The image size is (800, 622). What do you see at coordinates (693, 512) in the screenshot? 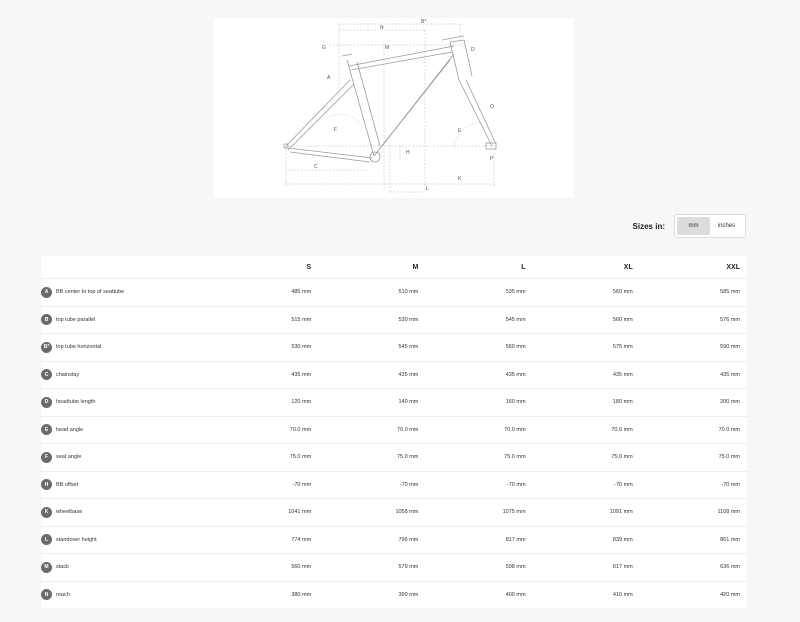
I see `measurement-value: 1108 mm` at bounding box center [693, 512].